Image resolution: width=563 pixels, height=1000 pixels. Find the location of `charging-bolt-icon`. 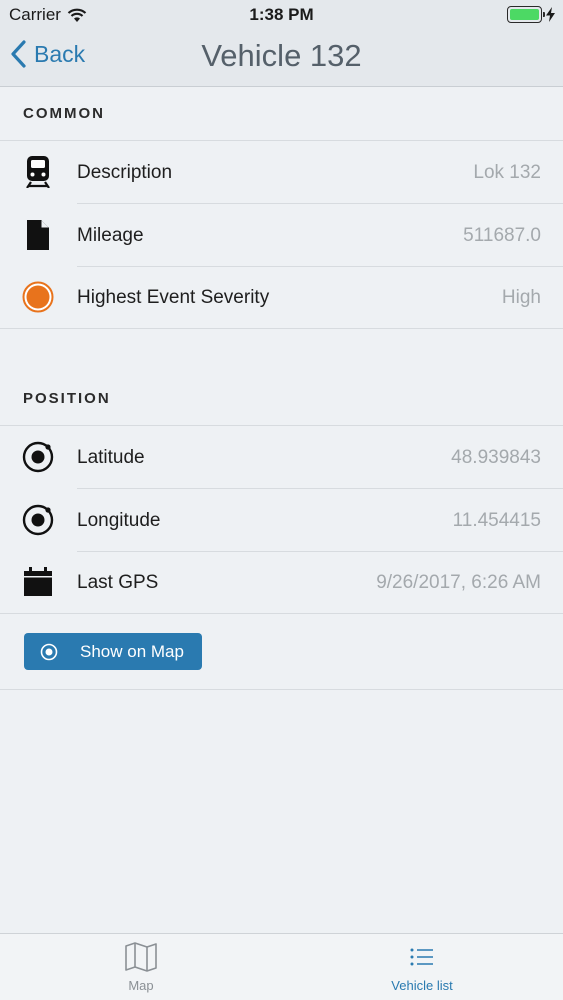

charging-bolt-icon is located at coordinates (550, 14).